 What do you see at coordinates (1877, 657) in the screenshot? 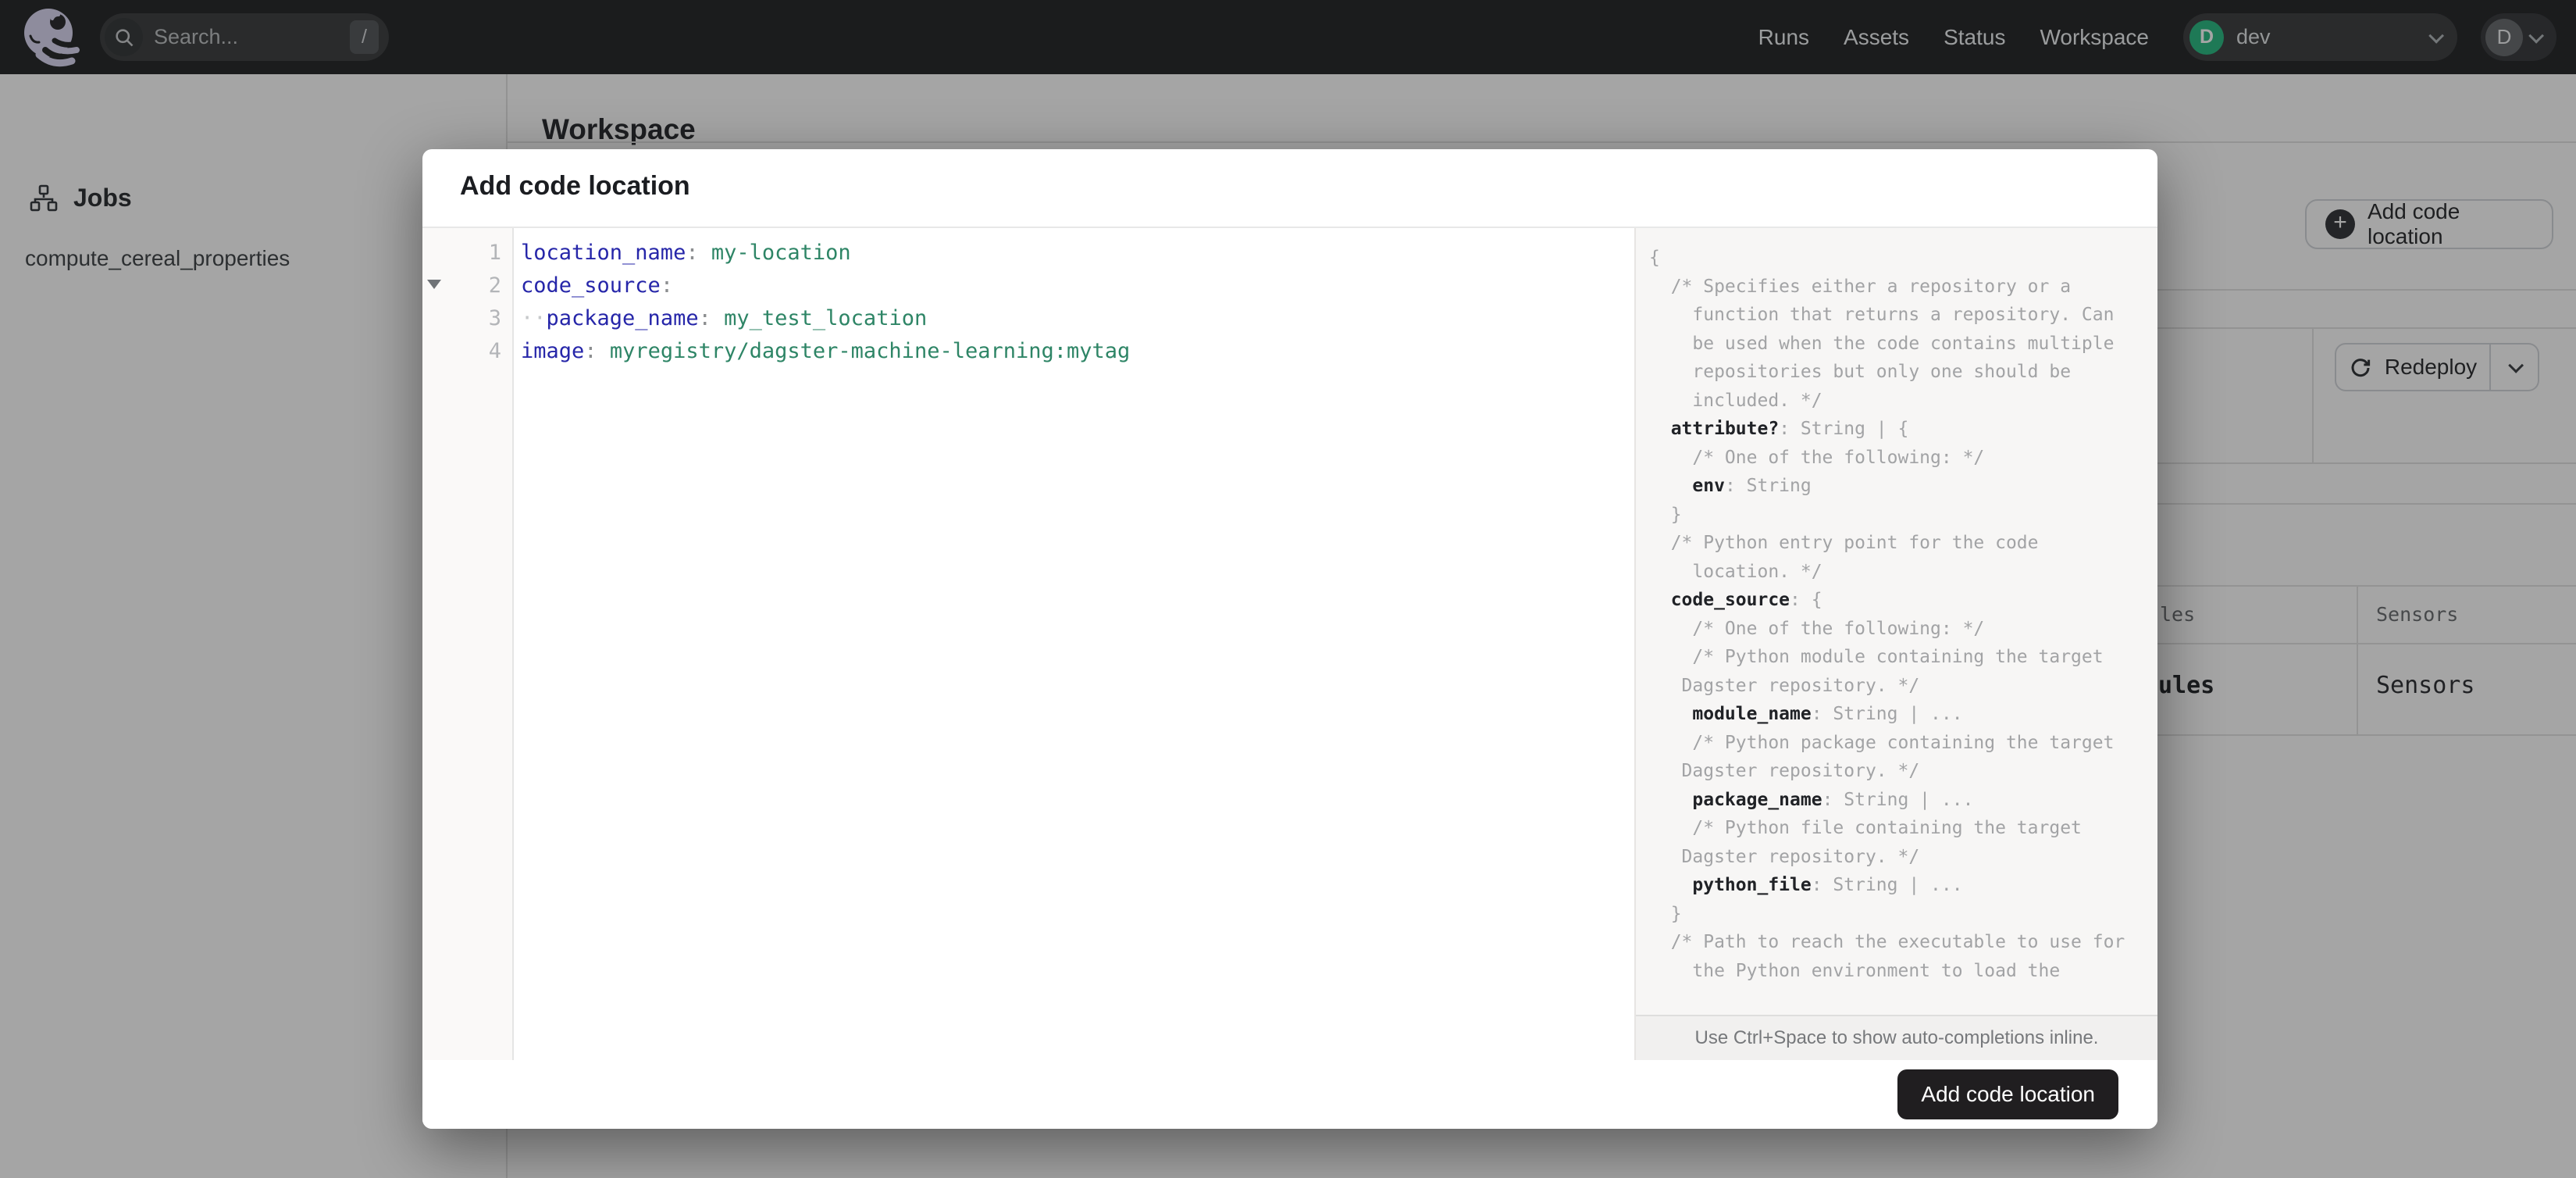
I see `schema-doc-line: /* Python module containing the target` at bounding box center [1877, 657].